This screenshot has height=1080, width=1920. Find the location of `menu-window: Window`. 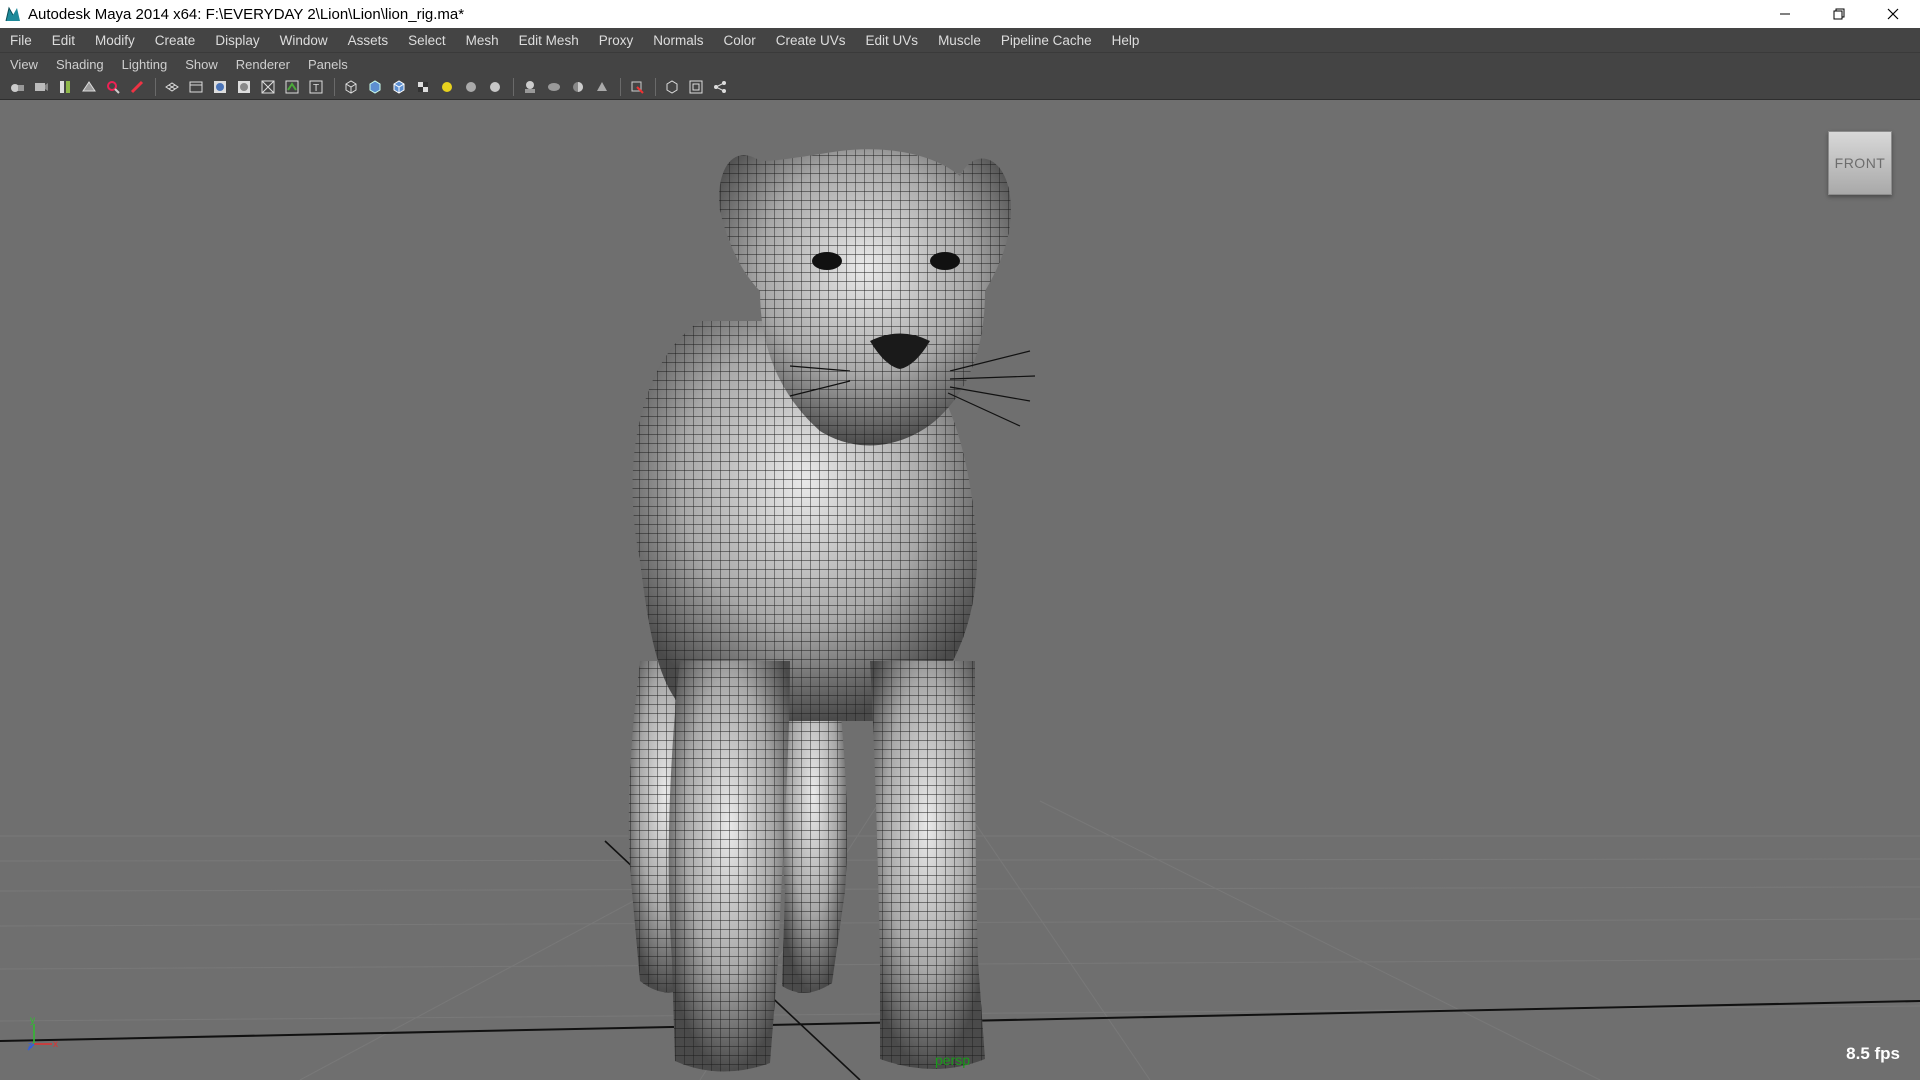

menu-window: Window is located at coordinates (304, 40).